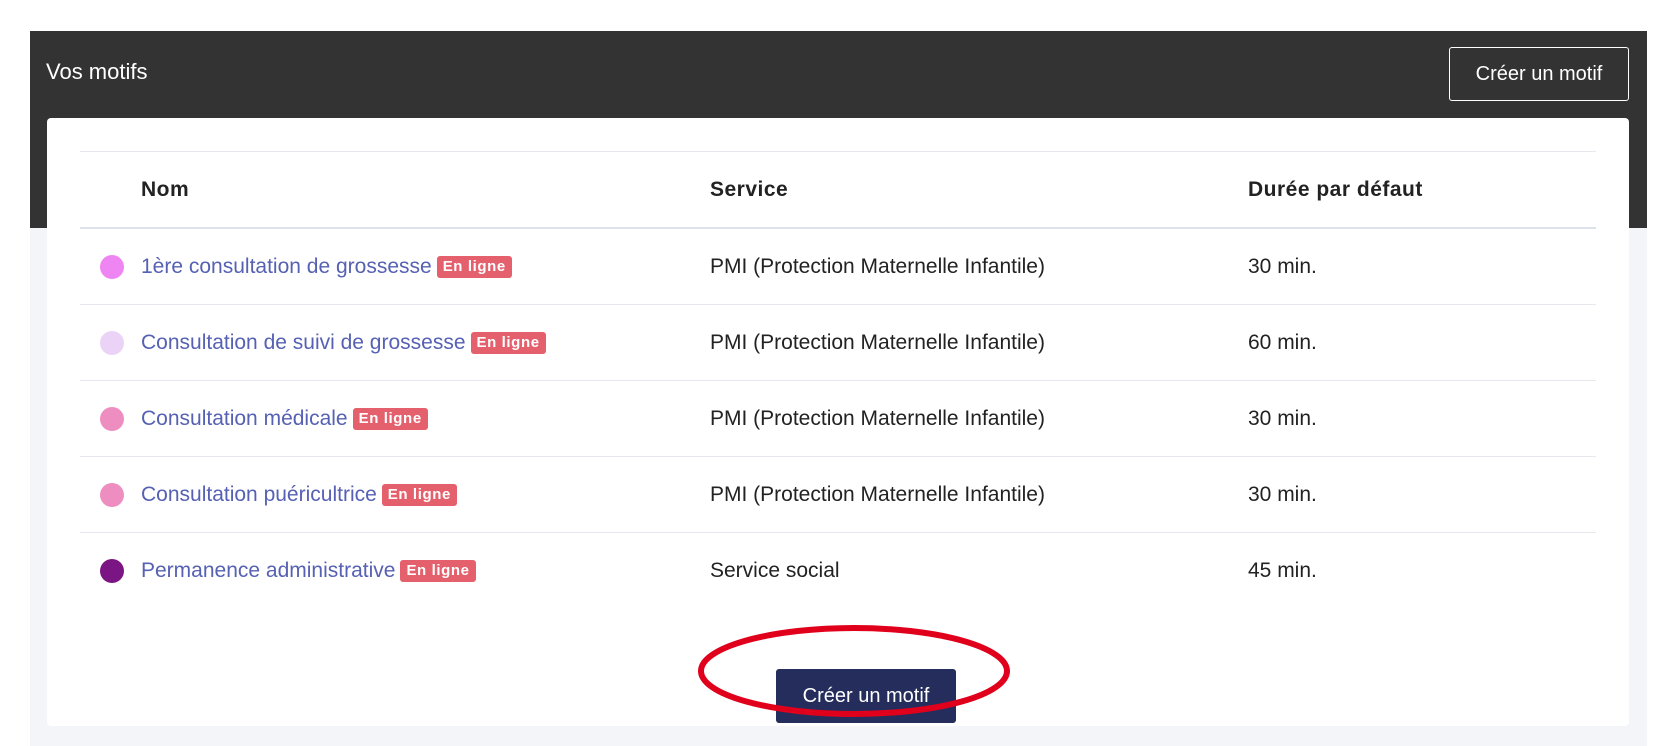  I want to click on motif-name-cell: Permanence administrative En ligne, so click(395, 571).